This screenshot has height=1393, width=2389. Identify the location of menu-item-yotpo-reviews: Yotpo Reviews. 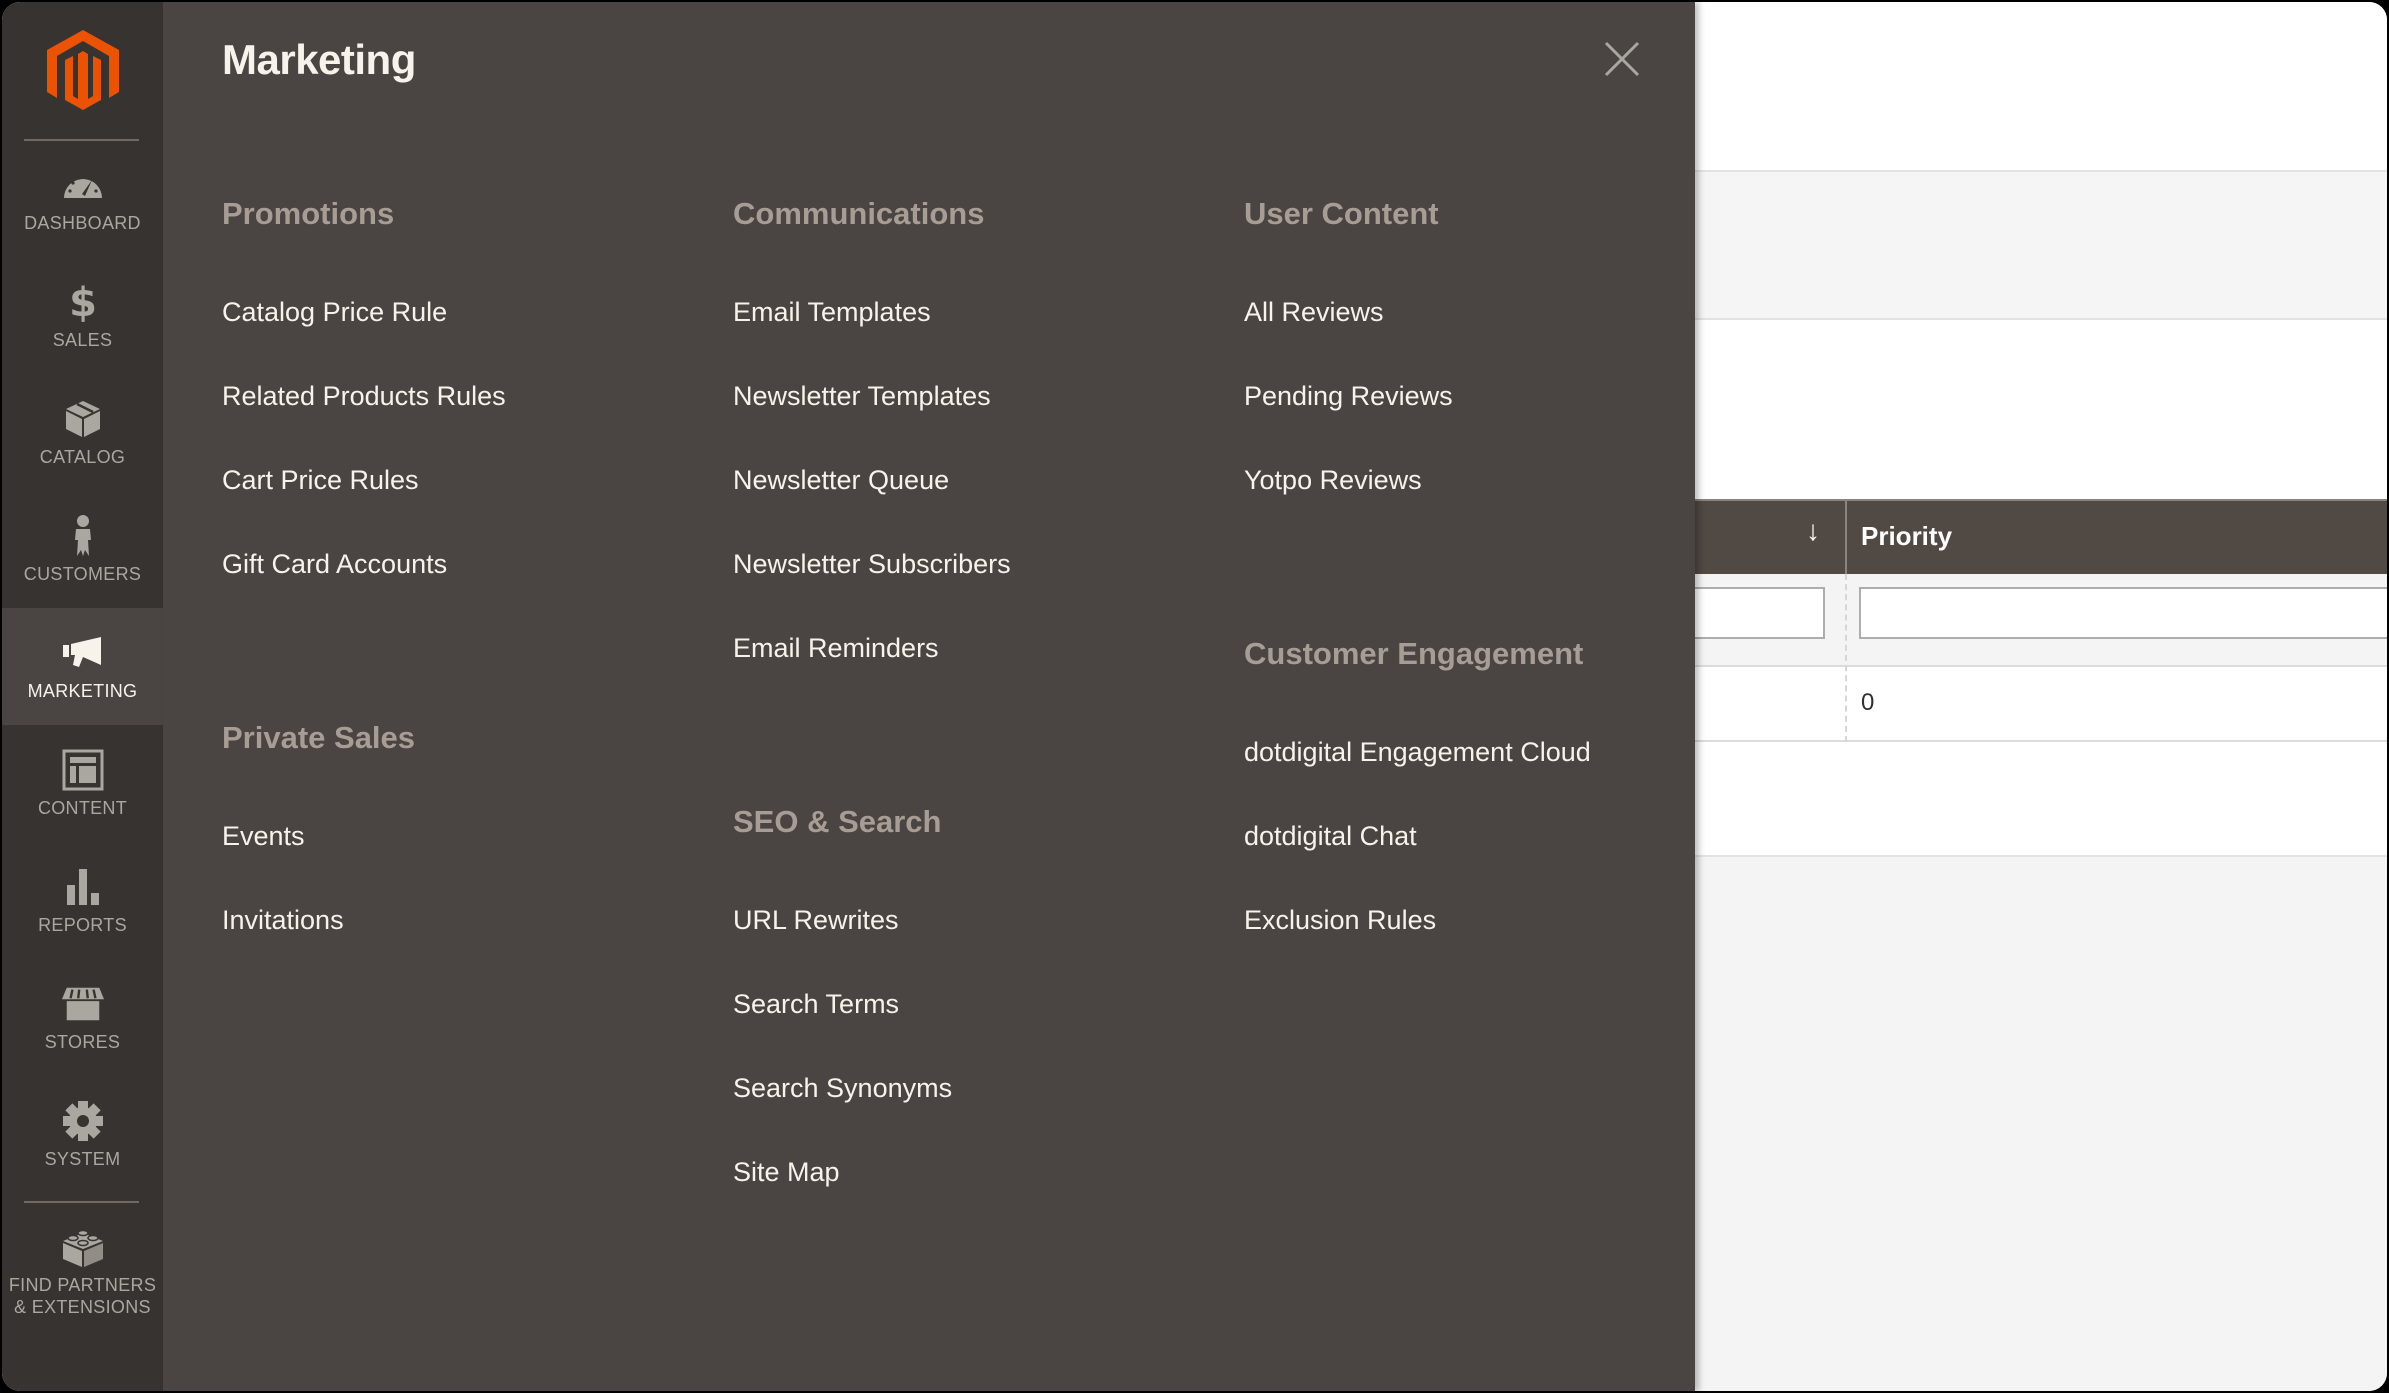
(1333, 480).